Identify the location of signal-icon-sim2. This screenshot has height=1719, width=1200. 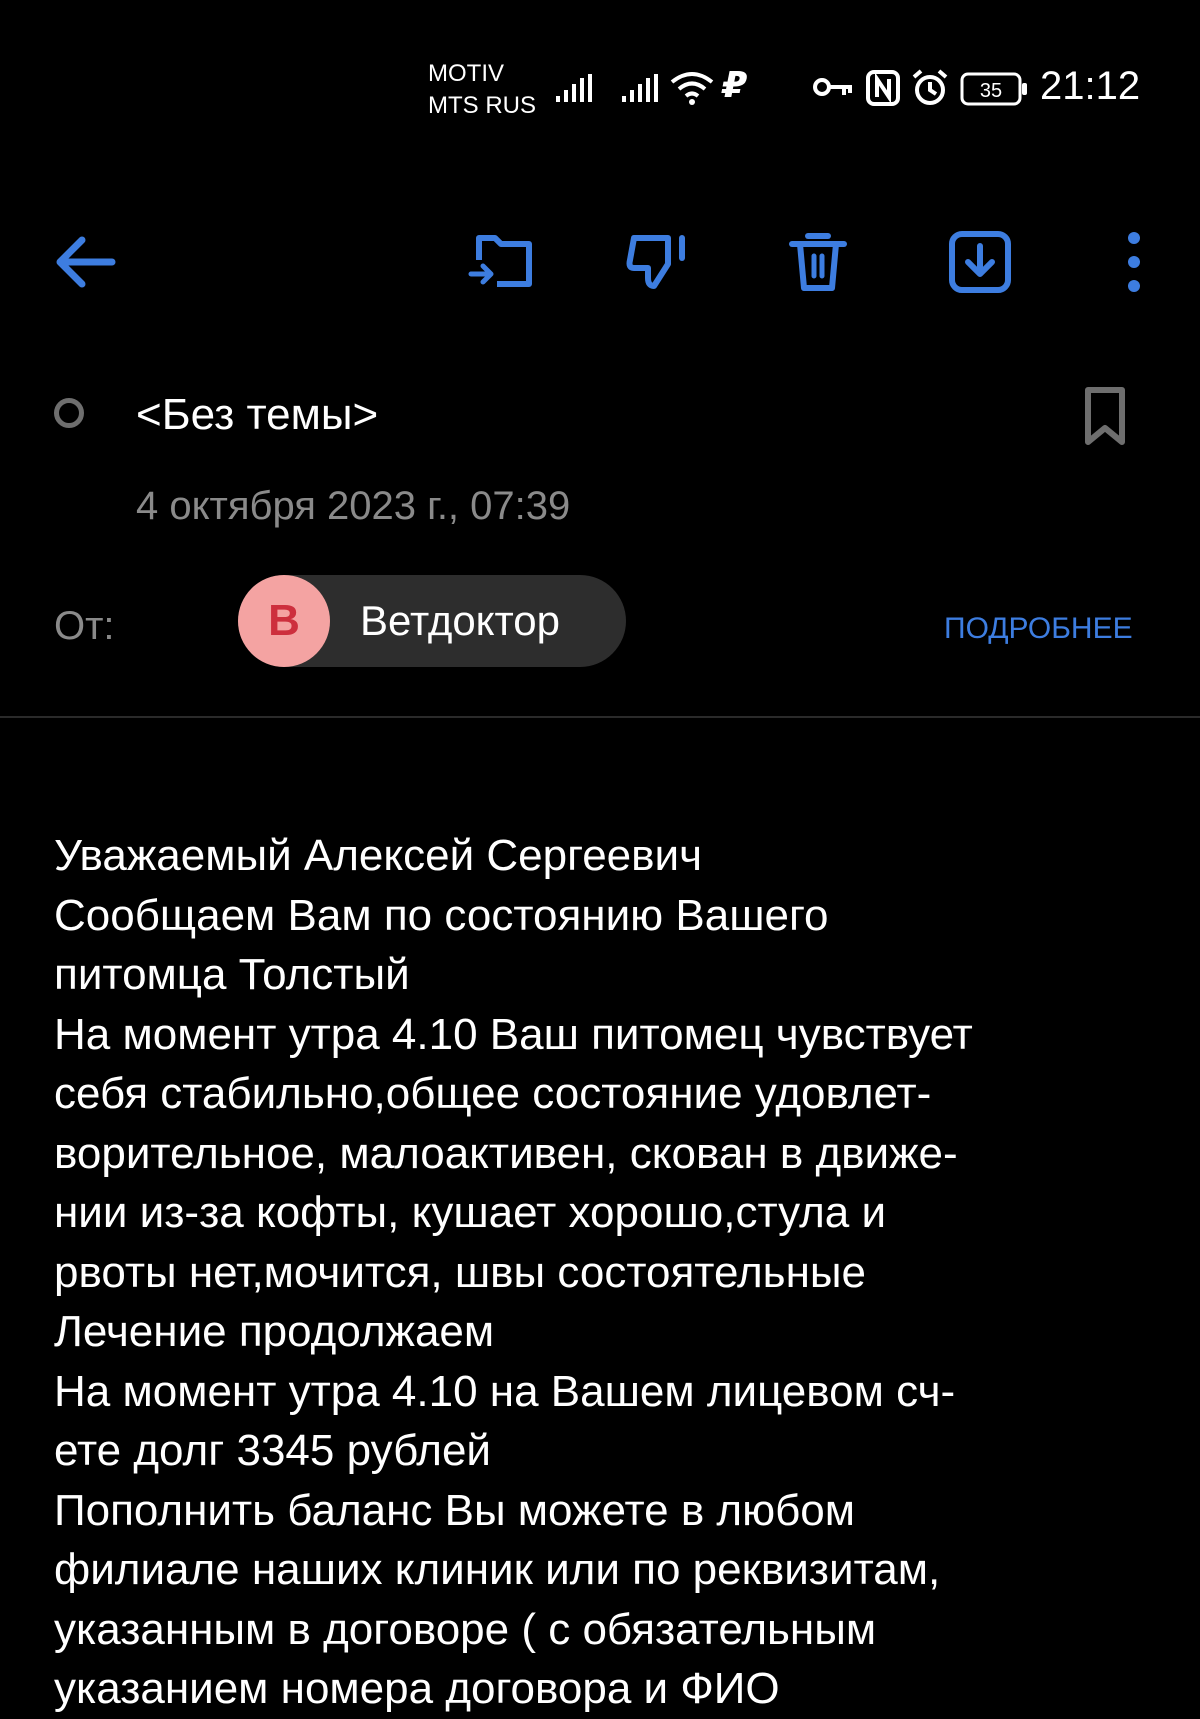
(640, 88).